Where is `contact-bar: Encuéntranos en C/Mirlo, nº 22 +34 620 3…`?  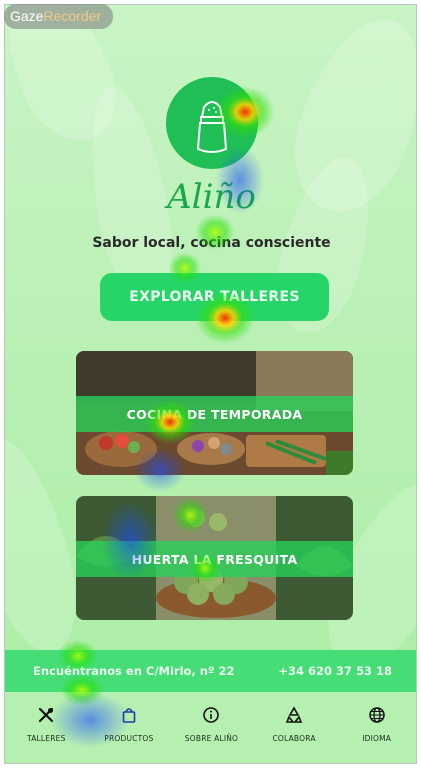
contact-bar: Encuéntranos en C/Mirlo, nº 22 +34 620 3… is located at coordinates (210, 671).